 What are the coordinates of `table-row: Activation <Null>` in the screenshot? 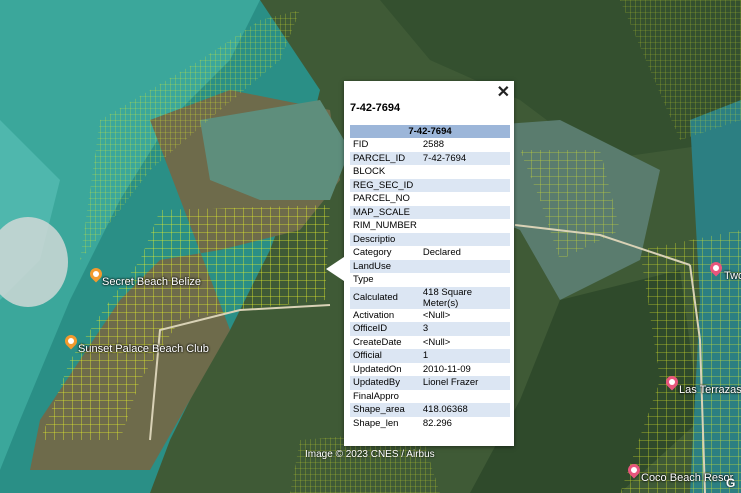 It's located at (430, 316).